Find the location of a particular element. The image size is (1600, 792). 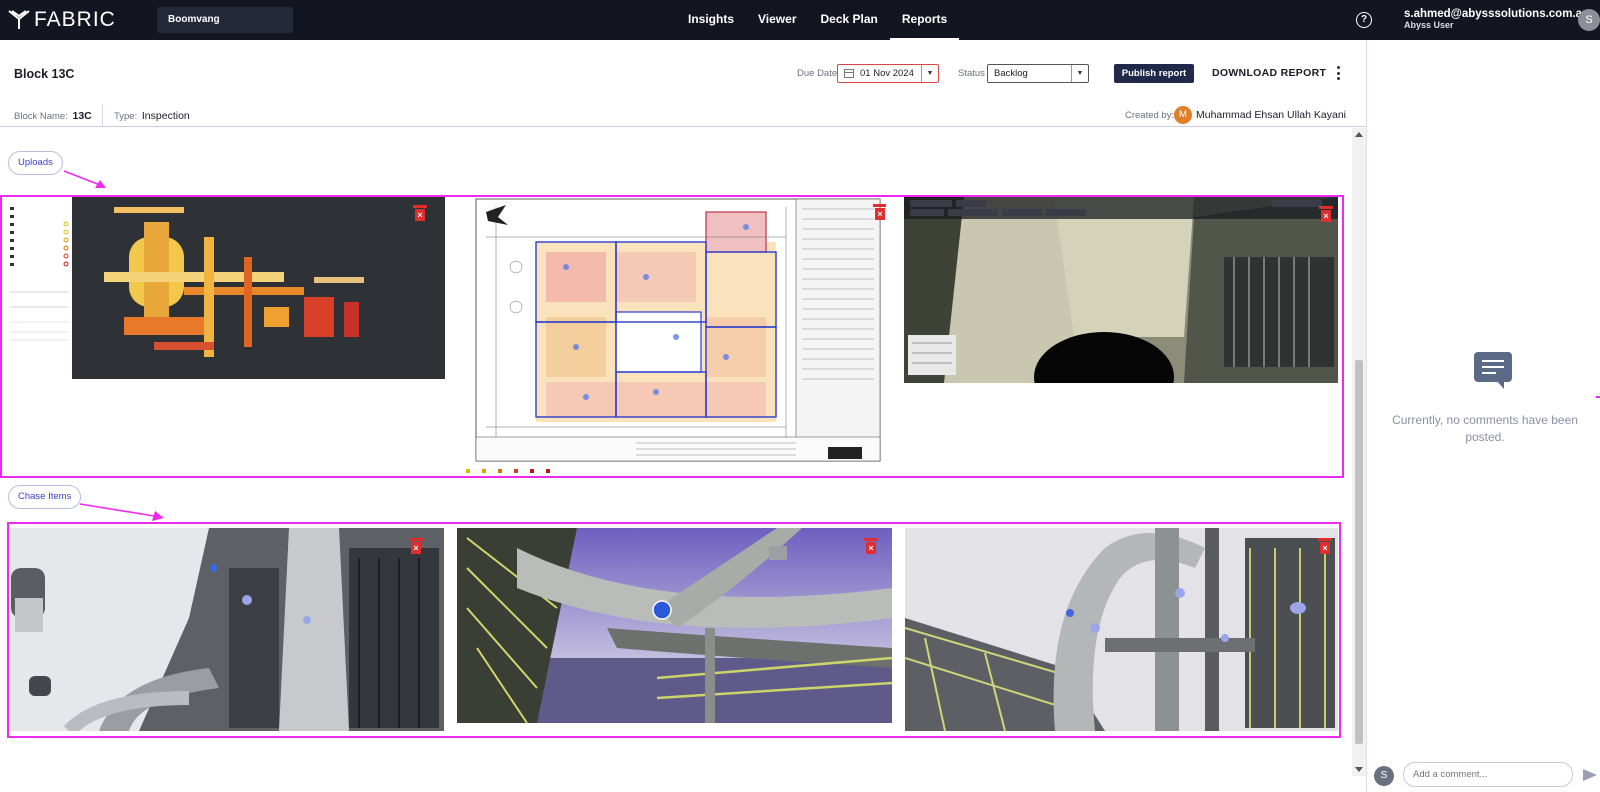

arrow-annotation-chase-items is located at coordinates (121, 512).